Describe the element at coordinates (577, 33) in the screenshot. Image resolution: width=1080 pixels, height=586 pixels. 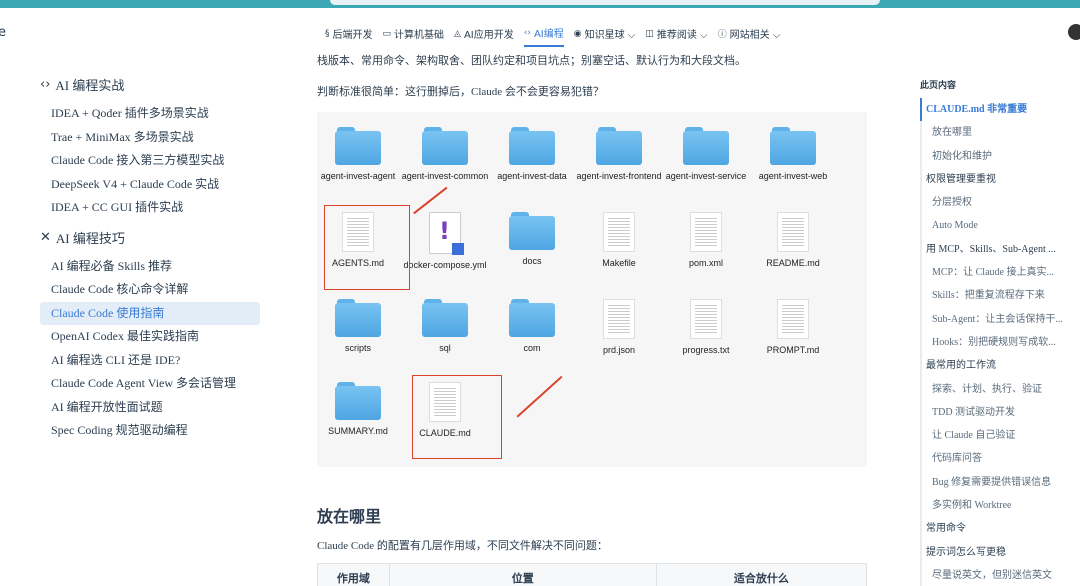
I see `nav-icon: ◉` at that location.